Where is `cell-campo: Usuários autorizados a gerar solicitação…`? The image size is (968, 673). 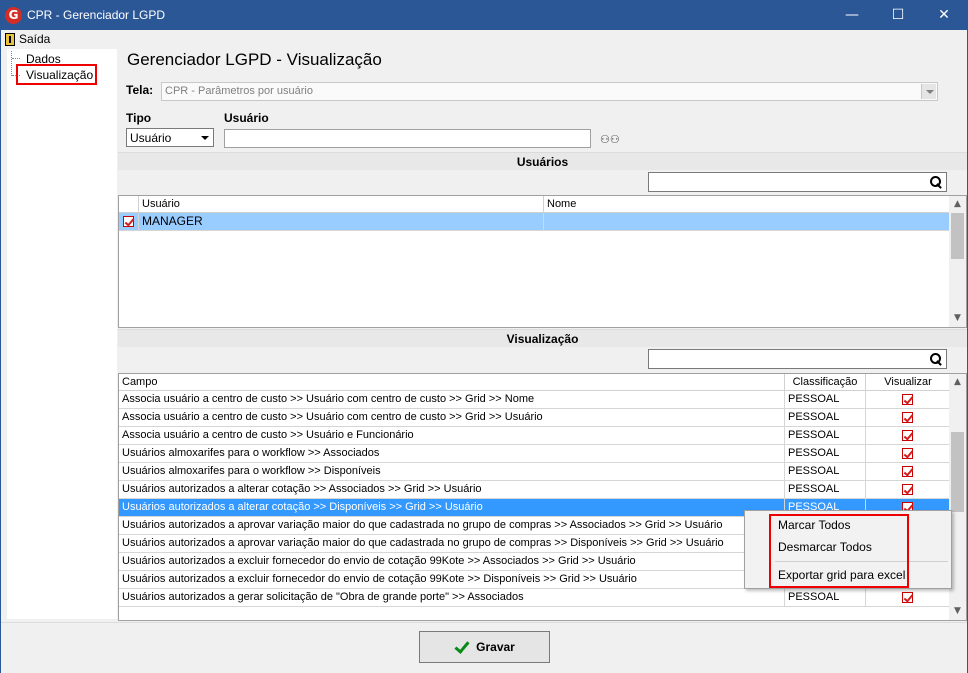
cell-campo: Usuários autorizados a gerar solicitação… is located at coordinates (452, 598).